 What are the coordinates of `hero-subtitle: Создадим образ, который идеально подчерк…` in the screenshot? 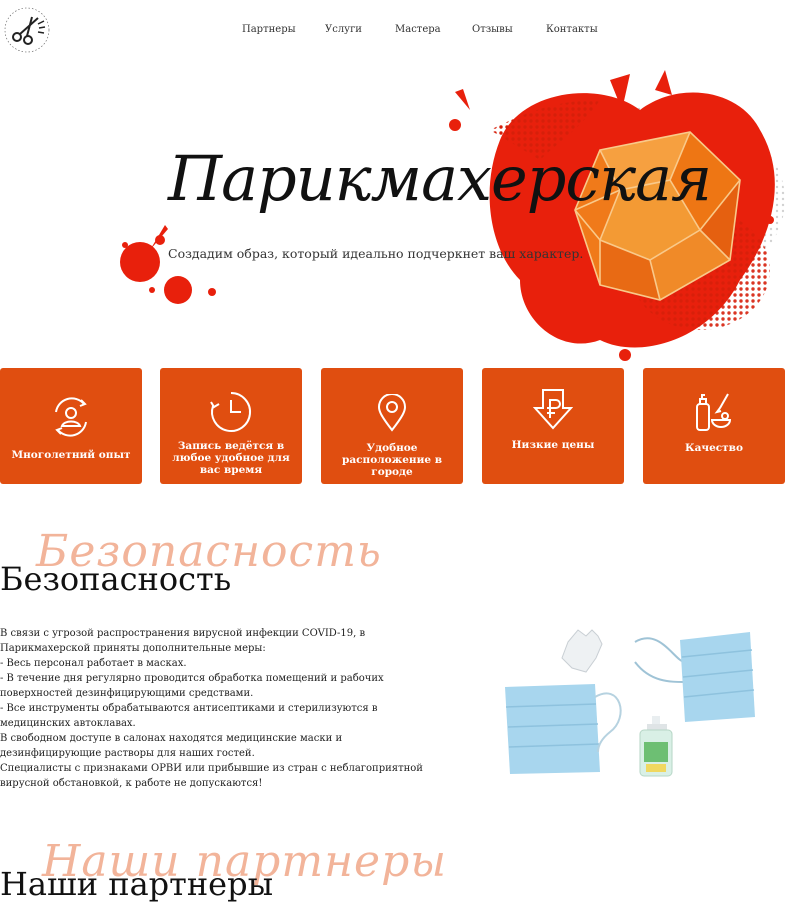 It's located at (376, 253).